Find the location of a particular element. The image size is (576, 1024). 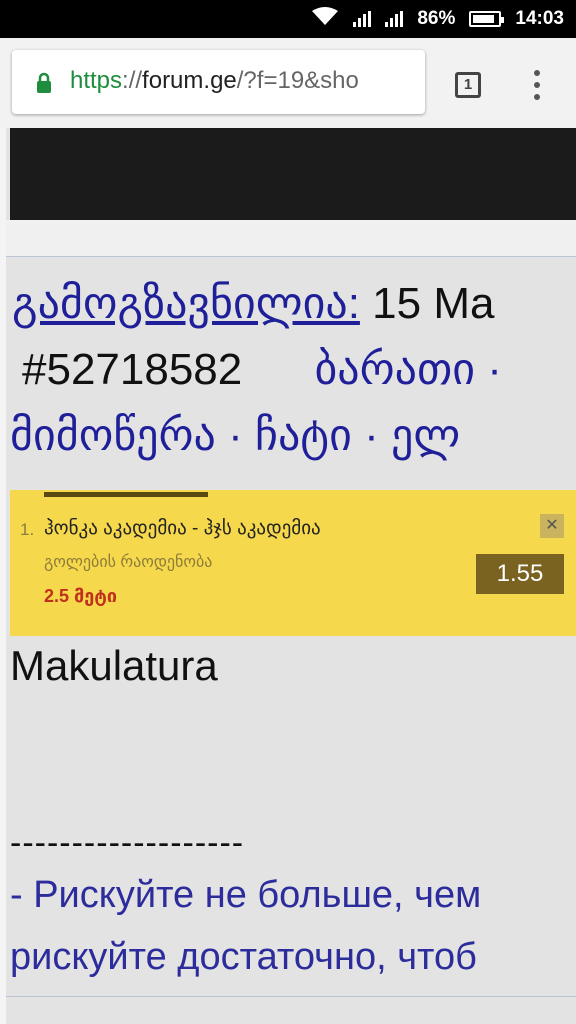

browser-toolbar: https://forum.ge/?f=19&sho 1 is located at coordinates (288, 83).